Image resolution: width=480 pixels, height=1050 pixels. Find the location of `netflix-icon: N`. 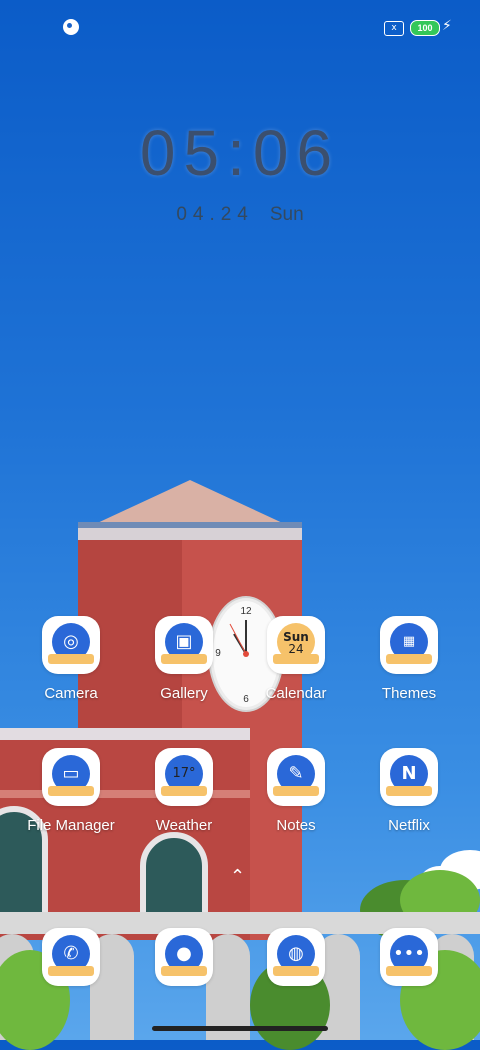

netflix-icon: N is located at coordinates (409, 777).